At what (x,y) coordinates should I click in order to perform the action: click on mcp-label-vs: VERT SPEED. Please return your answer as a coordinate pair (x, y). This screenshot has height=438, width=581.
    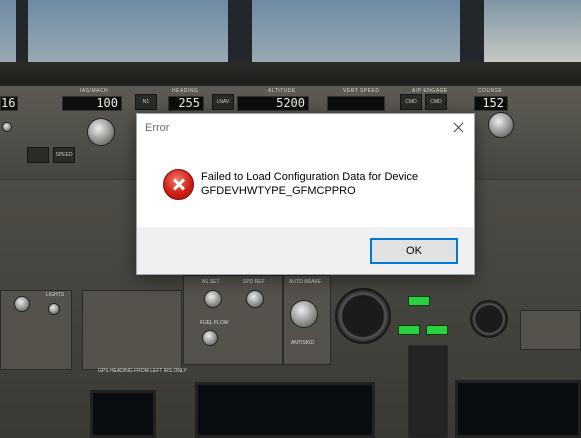
    Looking at the image, I should click on (361, 91).